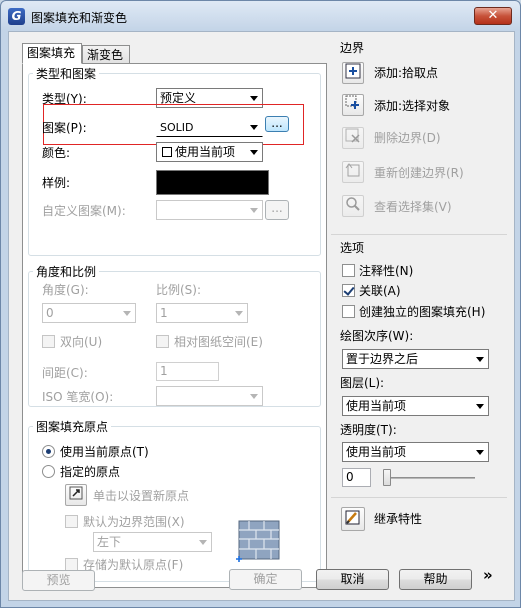  Describe the element at coordinates (407, 138) in the screenshot. I see `remove-boundary-label: 删除边界(D)` at that location.